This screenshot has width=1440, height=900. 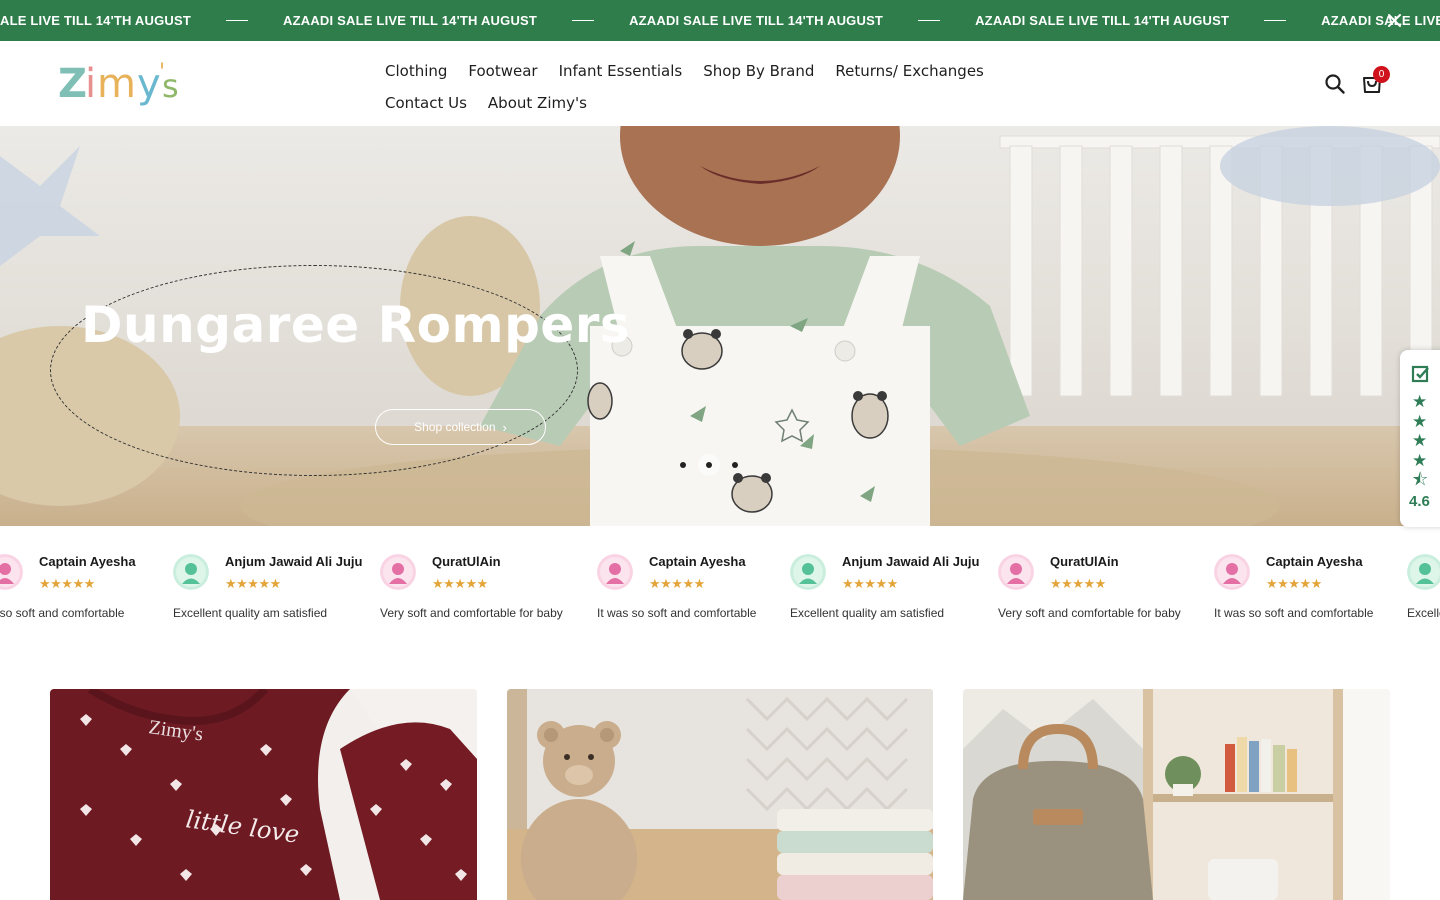 What do you see at coordinates (356, 325) in the screenshot?
I see `hero-title: Dungaree Rompers` at bounding box center [356, 325].